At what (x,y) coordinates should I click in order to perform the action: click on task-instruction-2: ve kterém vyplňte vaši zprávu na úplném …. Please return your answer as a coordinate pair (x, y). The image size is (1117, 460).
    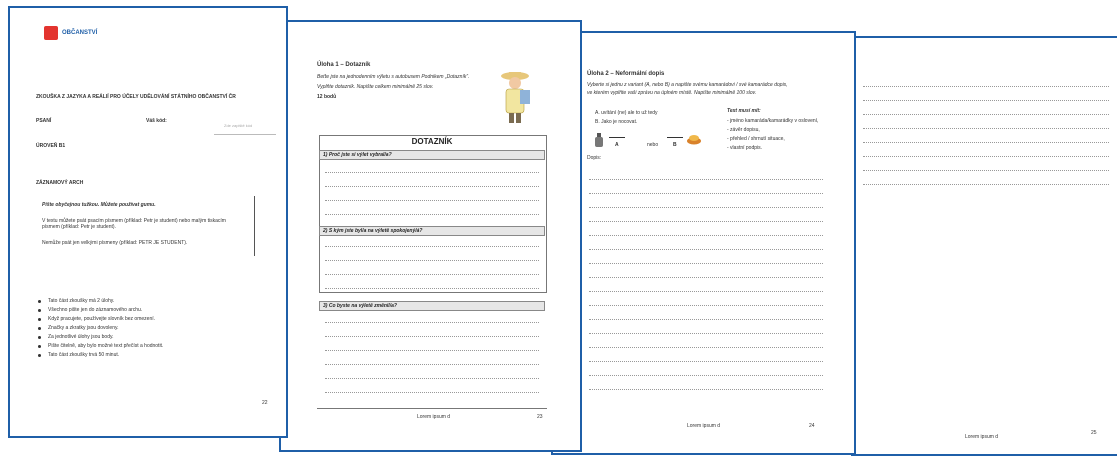
    Looking at the image, I should click on (672, 93).